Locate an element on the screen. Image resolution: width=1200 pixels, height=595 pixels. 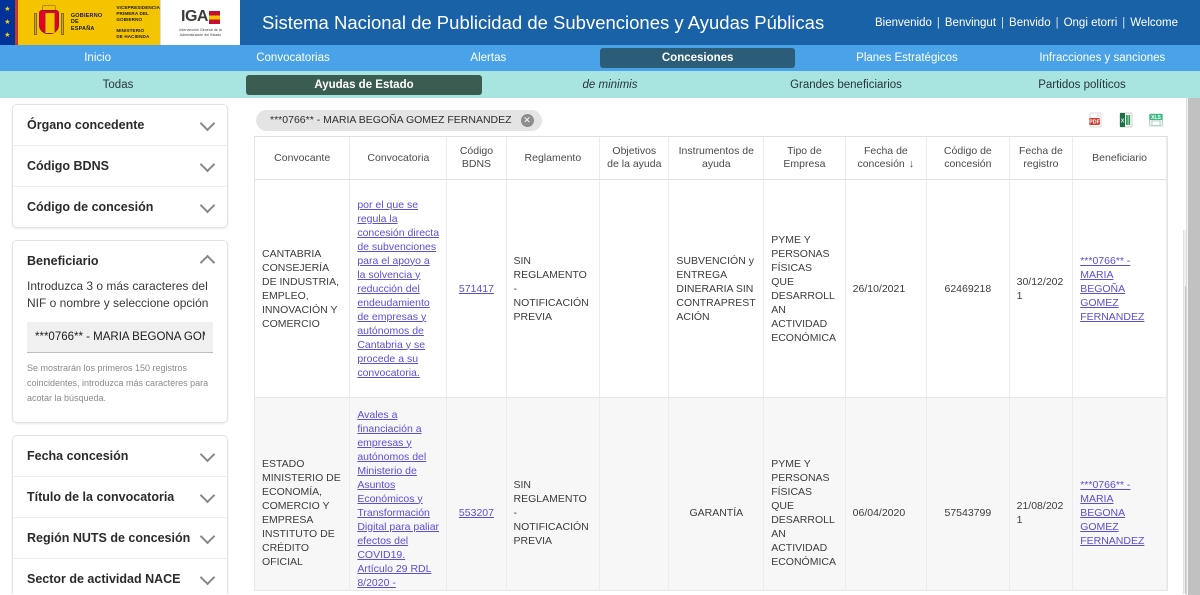
coat-of-arms-icon is located at coordinates (48, 22).